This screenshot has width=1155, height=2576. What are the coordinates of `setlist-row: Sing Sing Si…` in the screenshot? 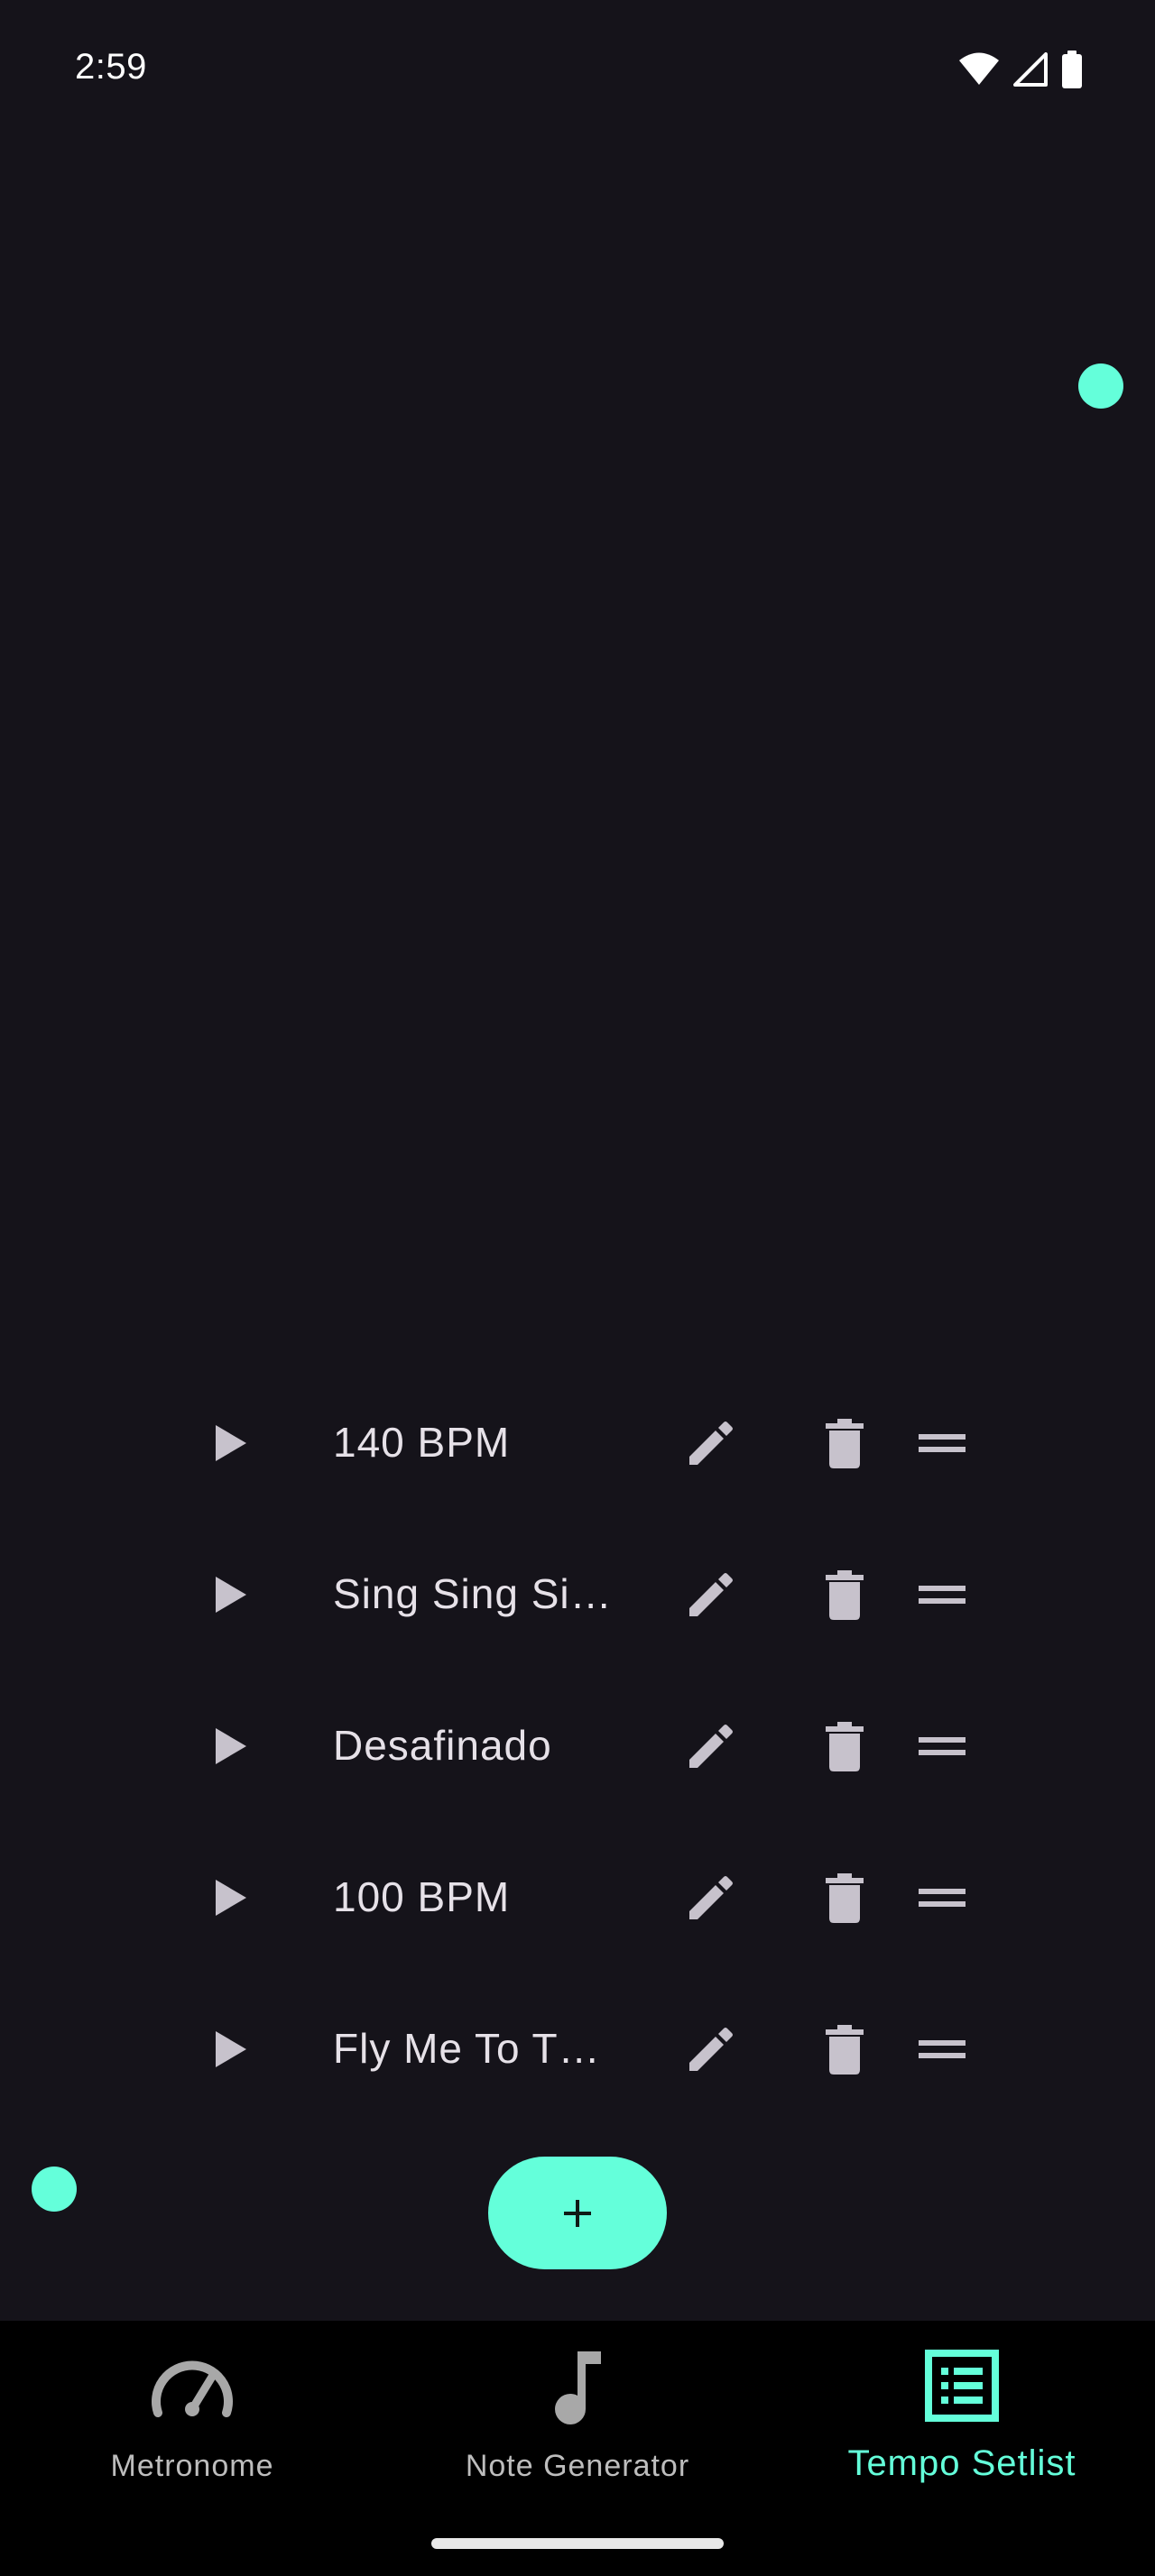 It's located at (577, 1595).